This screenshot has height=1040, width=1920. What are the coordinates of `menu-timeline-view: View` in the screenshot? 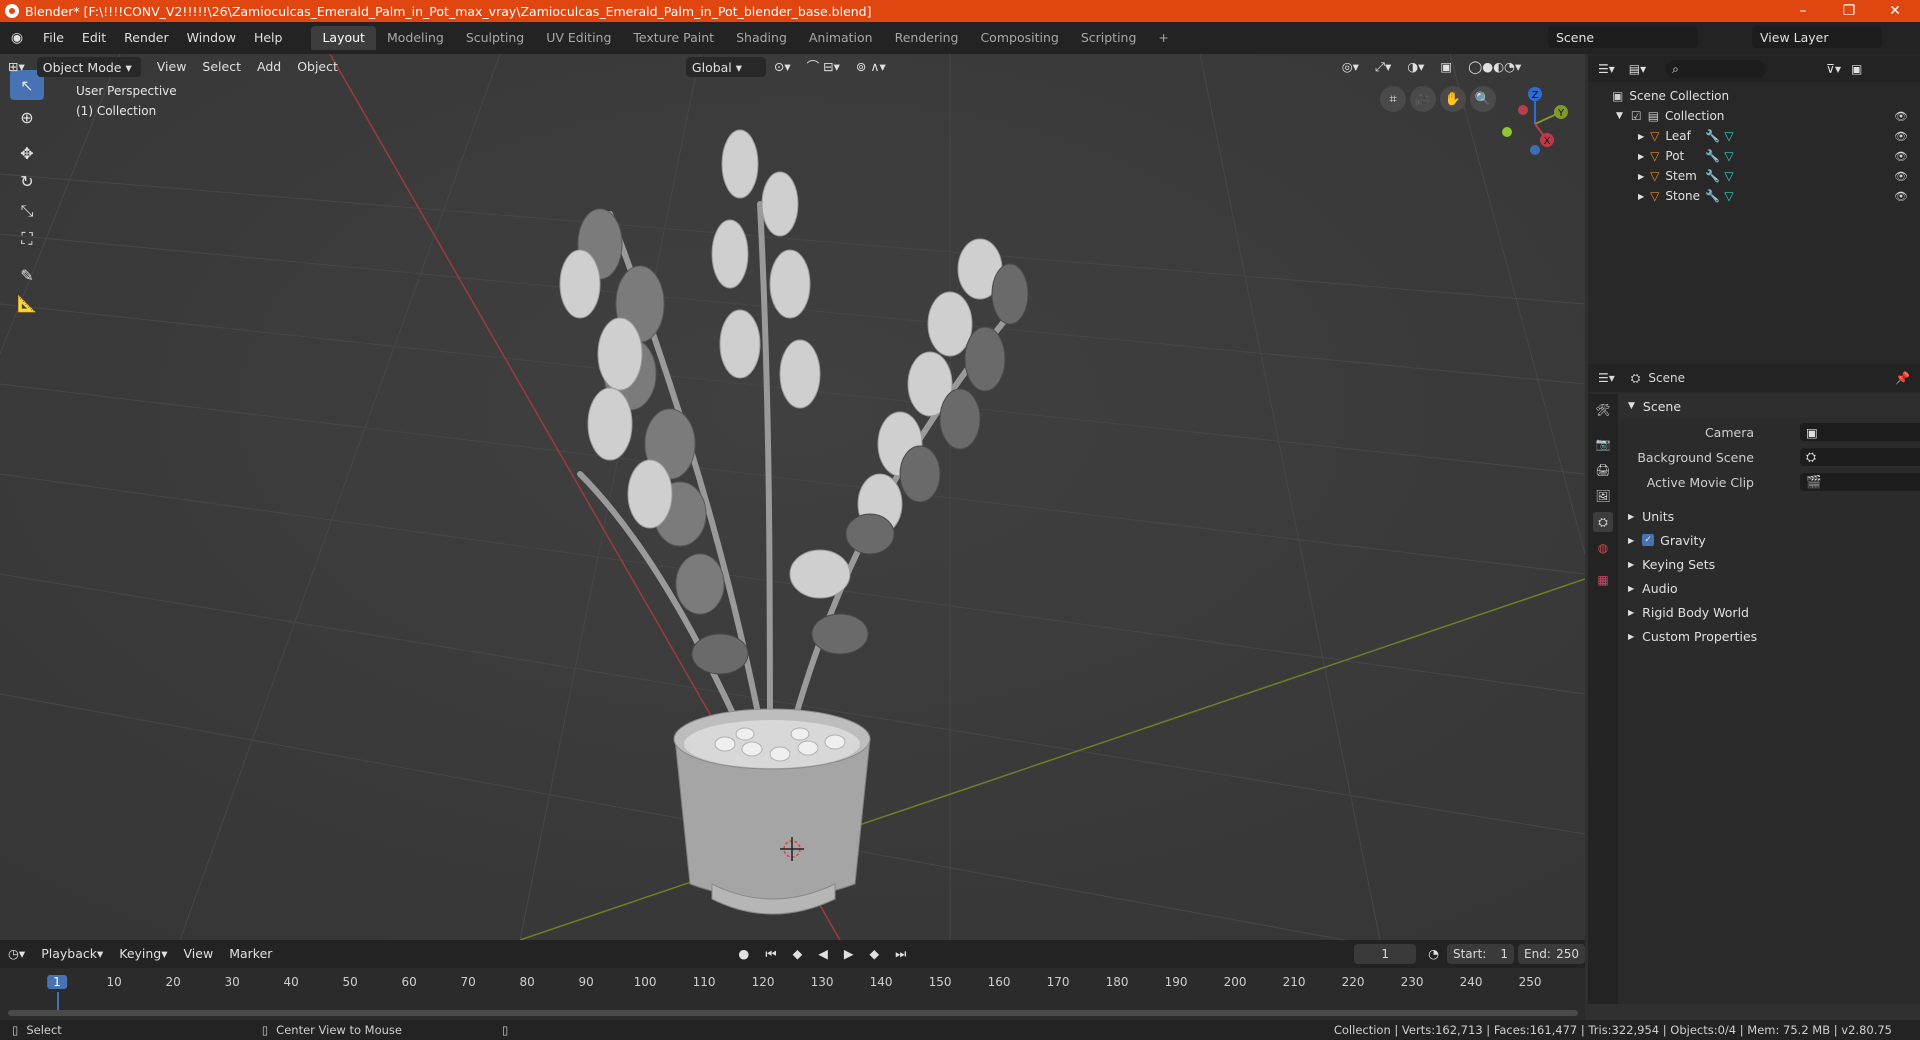 It's located at (199, 954).